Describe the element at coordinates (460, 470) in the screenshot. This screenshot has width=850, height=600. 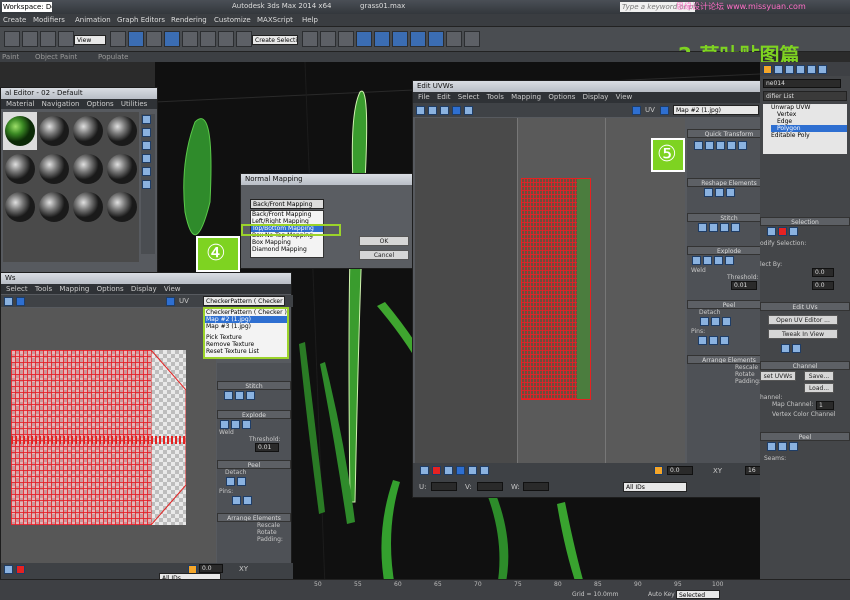
I see `select-face-icon` at that location.